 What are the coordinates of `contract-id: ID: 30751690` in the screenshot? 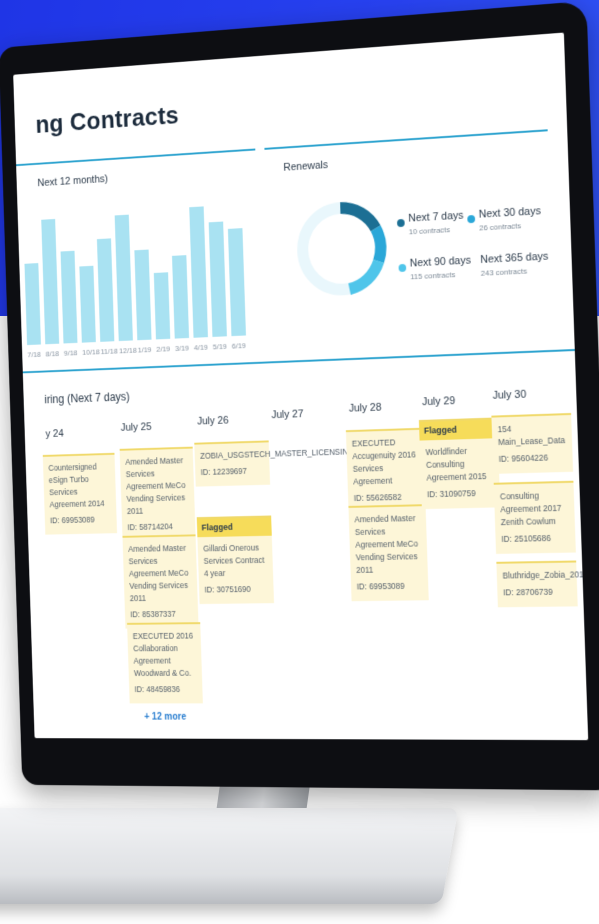 It's located at (236, 589).